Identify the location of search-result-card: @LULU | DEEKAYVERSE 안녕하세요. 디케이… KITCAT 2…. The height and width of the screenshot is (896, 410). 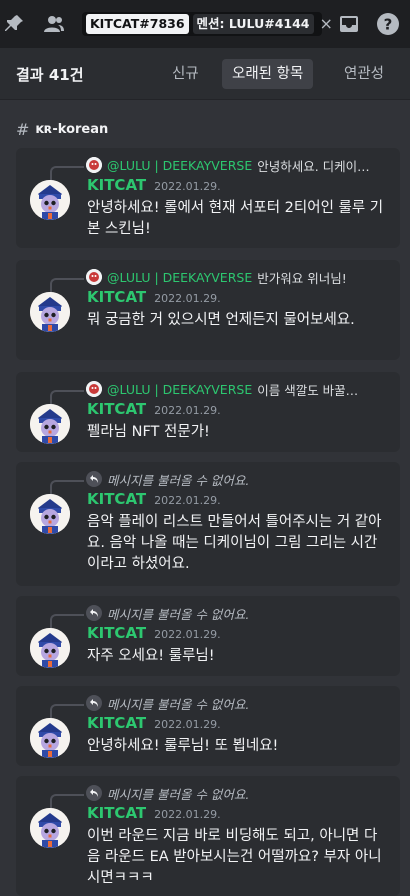
(208, 198).